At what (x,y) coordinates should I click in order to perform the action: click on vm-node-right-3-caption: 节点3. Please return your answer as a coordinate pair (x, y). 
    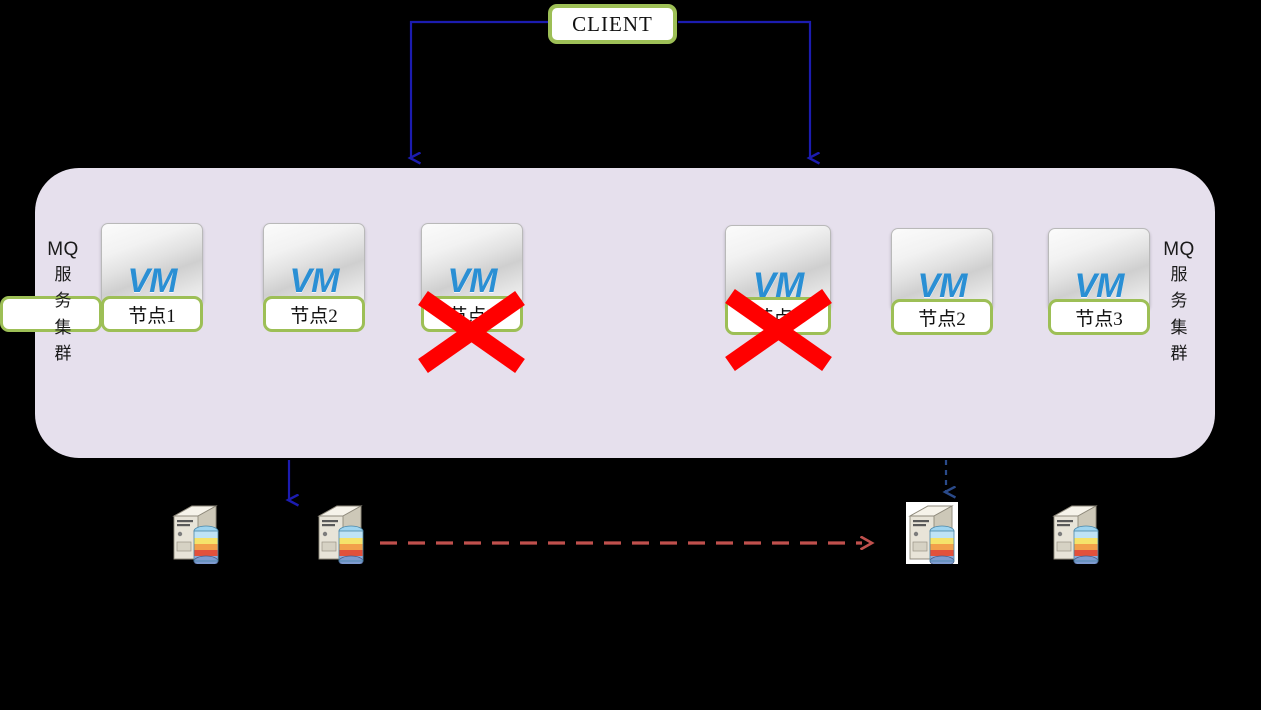
    Looking at the image, I should click on (1099, 317).